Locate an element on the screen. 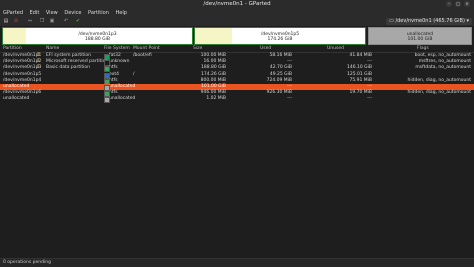 Image resolution: width=474 pixels, height=267 pixels. cell-partition: unallocated is located at coordinates (16, 99).